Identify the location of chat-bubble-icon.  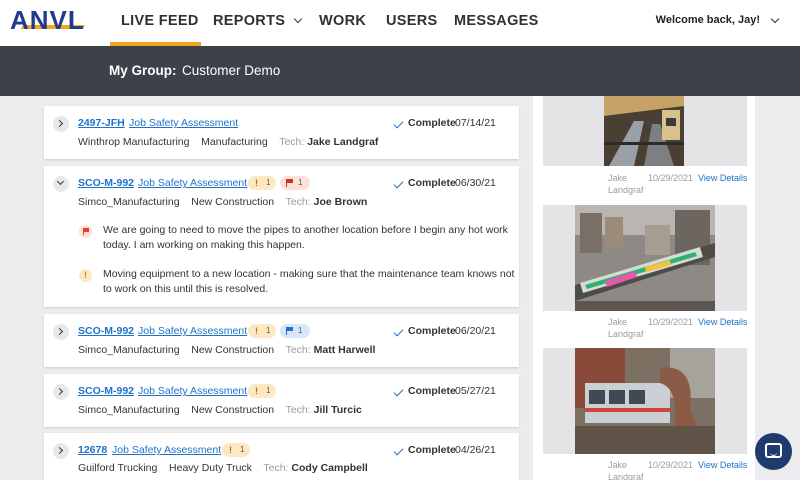
(773, 450).